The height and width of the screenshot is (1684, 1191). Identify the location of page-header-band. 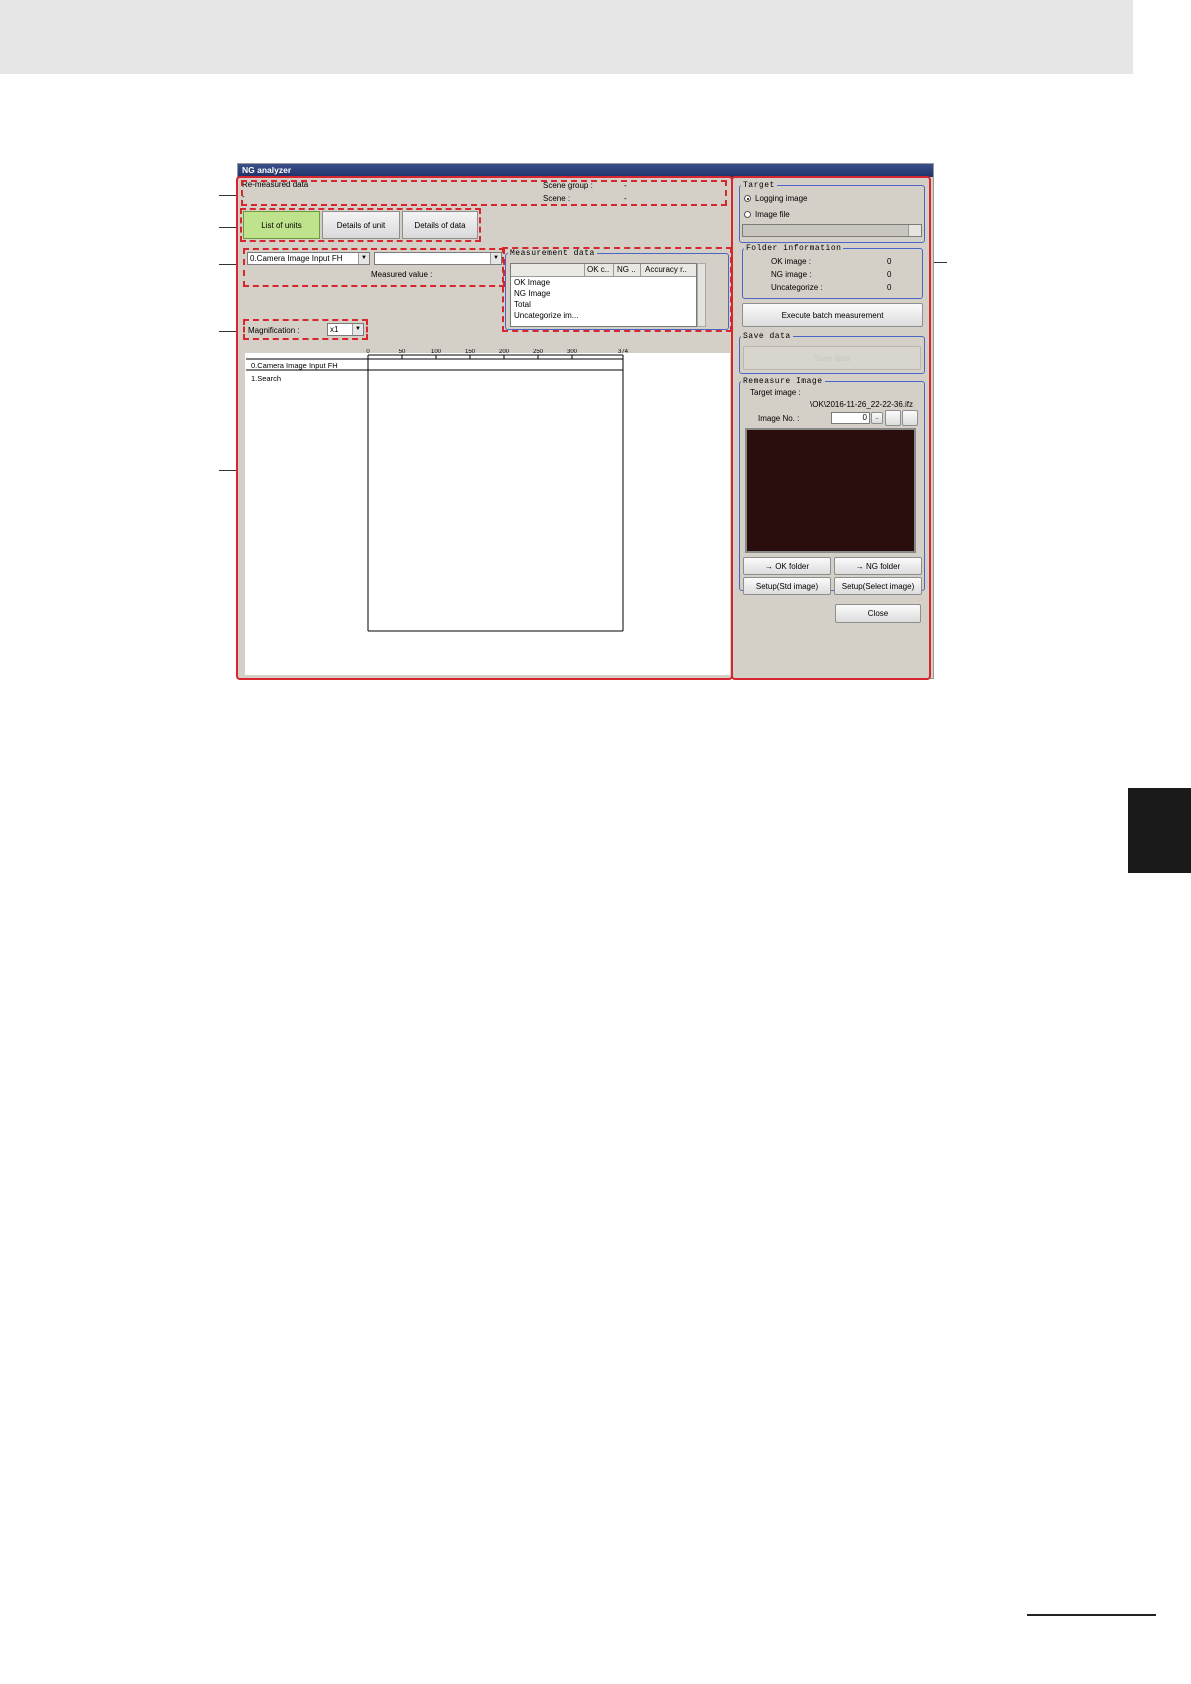
(566, 37).